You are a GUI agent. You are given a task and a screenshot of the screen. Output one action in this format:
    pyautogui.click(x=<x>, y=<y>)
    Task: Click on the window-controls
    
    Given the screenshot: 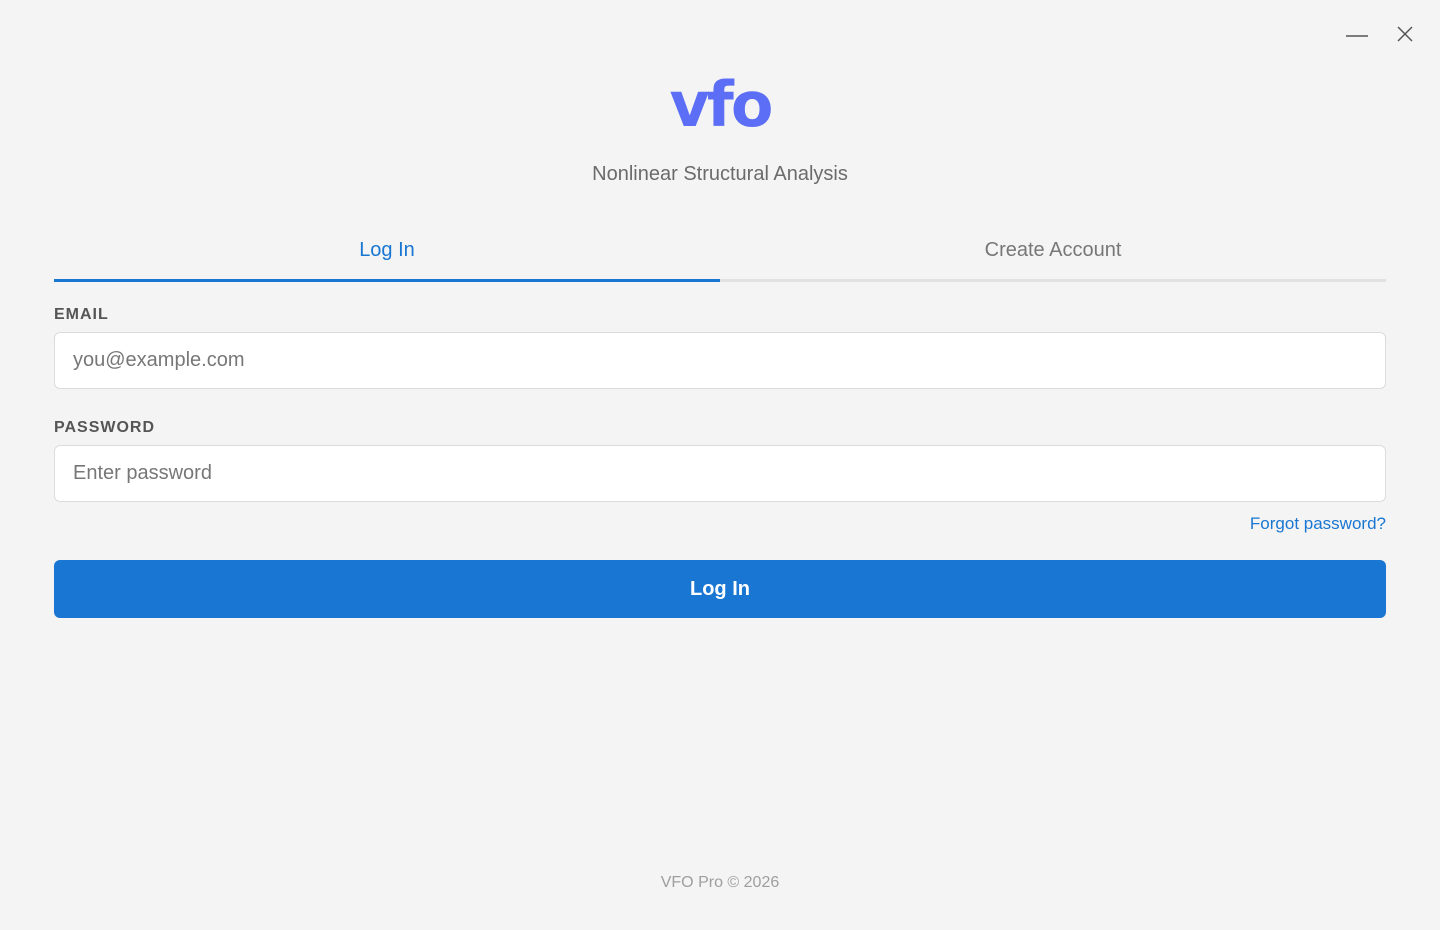 What is the action you would take?
    pyautogui.click(x=1381, y=35)
    